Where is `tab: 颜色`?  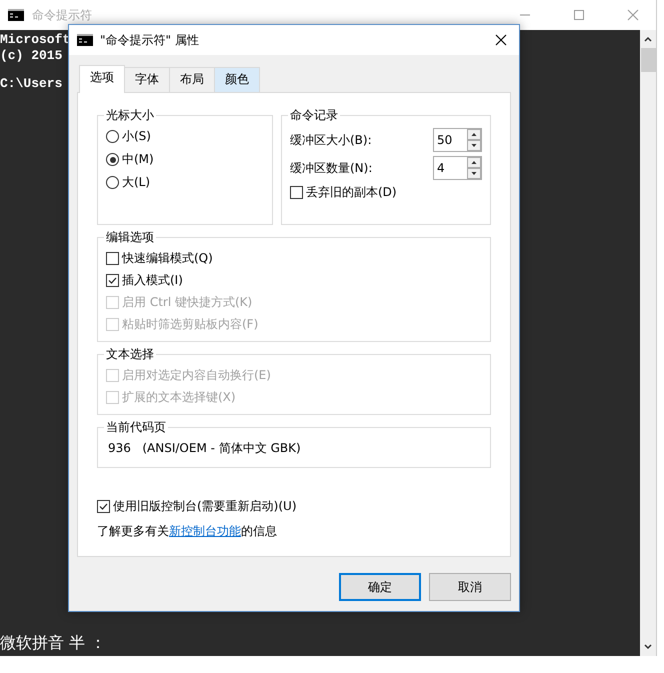
tab: 颜色 is located at coordinates (237, 79).